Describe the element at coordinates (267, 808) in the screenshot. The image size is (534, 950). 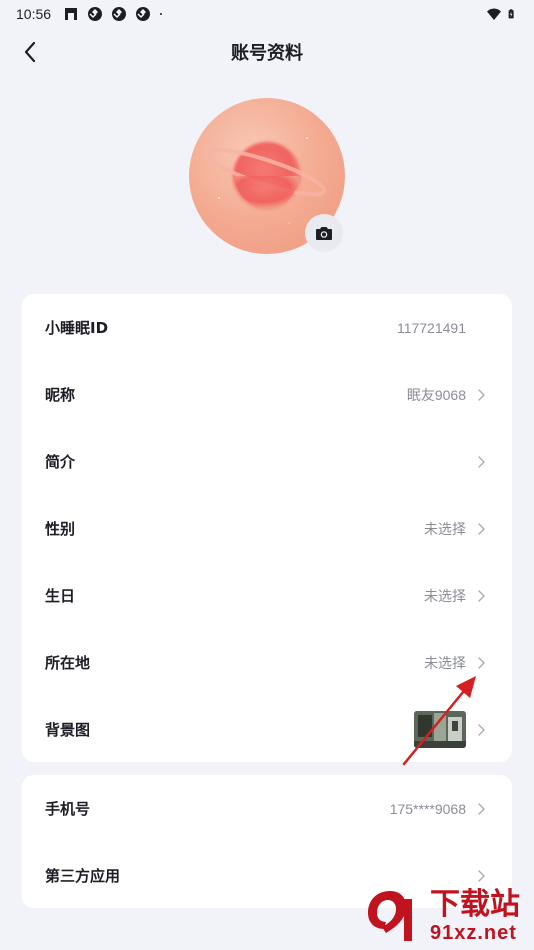
I see `row-phone: 手机号 175****9068` at that location.